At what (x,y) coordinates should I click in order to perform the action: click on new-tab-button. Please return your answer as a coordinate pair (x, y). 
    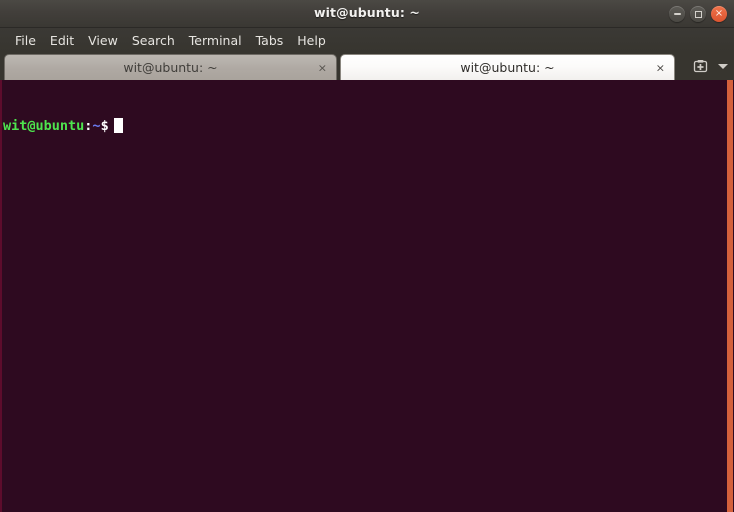
    Looking at the image, I should click on (700, 66).